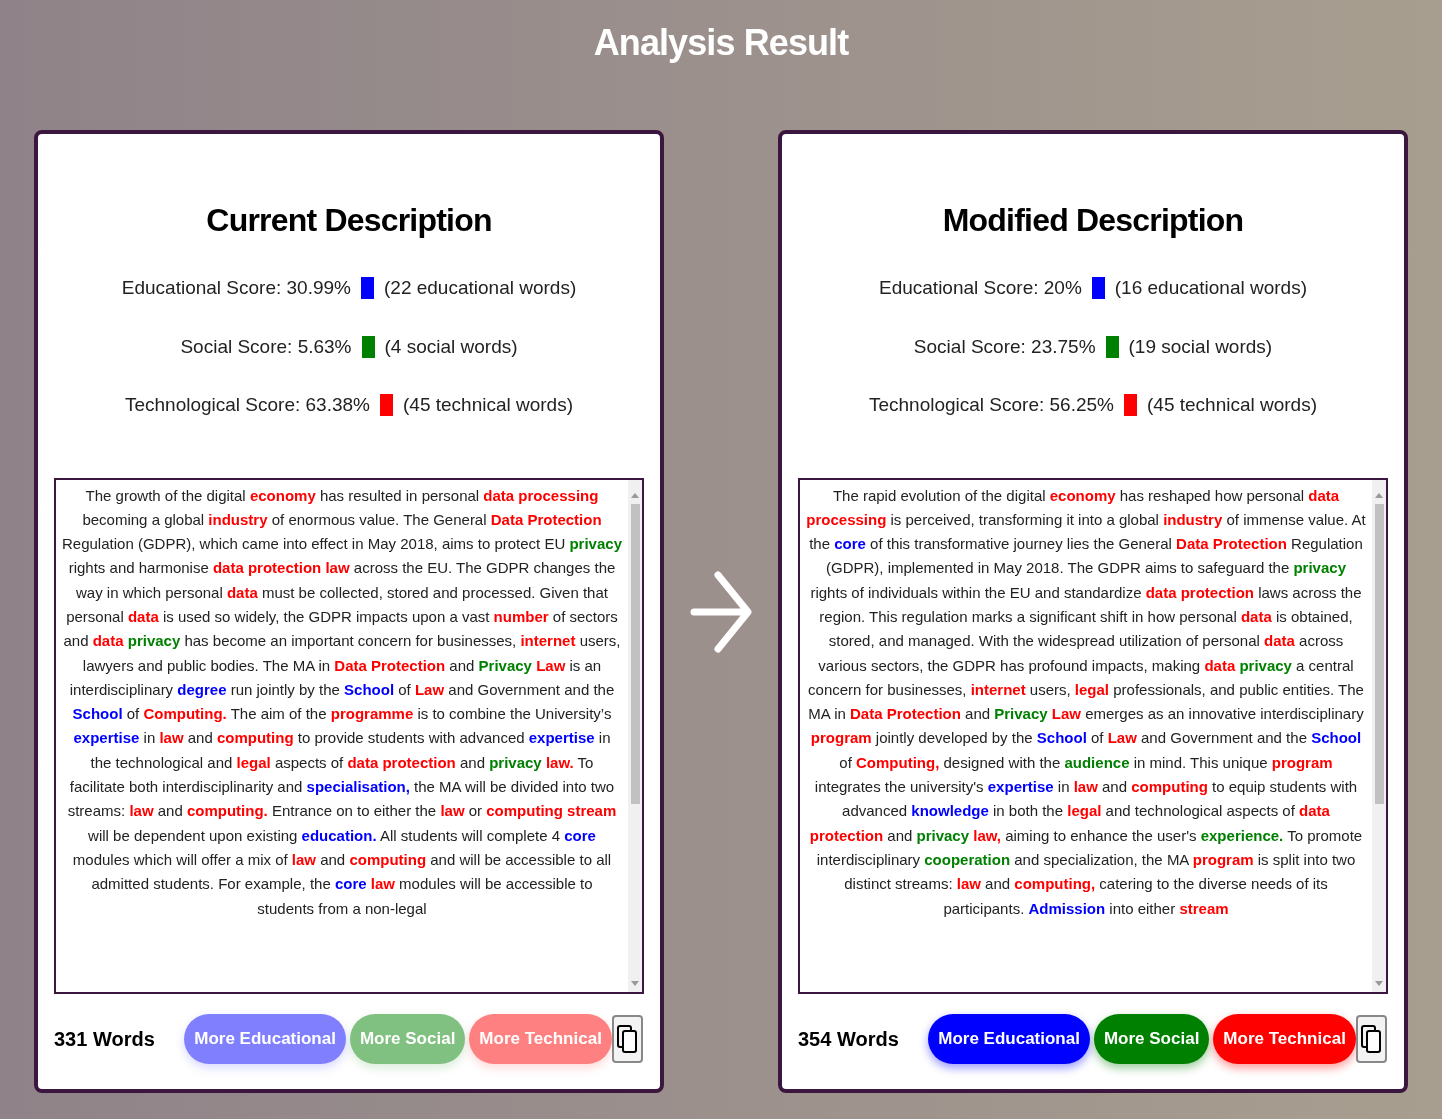 This screenshot has height=1119, width=1442. What do you see at coordinates (451, 346) in the screenshot?
I see `word-count-label: (4 social words)` at bounding box center [451, 346].